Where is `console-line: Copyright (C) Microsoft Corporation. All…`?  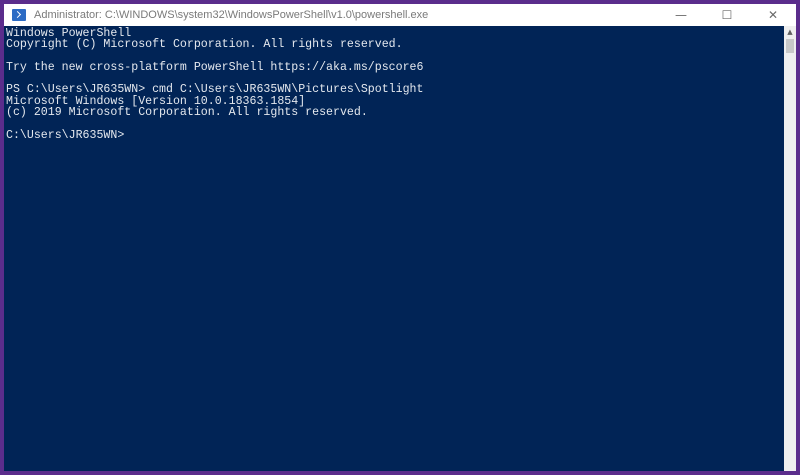
console-line: Copyright (C) Microsoft Corporation. All… is located at coordinates (204, 45).